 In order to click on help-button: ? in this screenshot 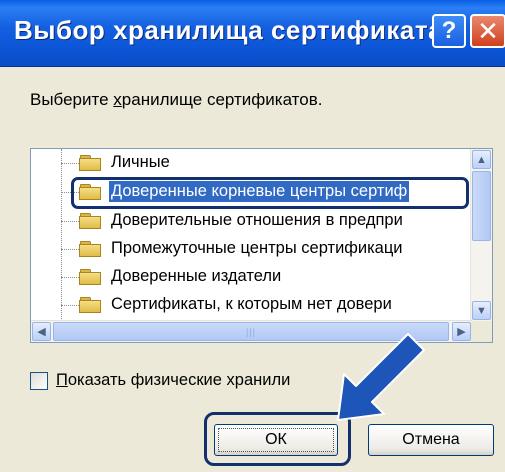, I will do `click(449, 31)`.